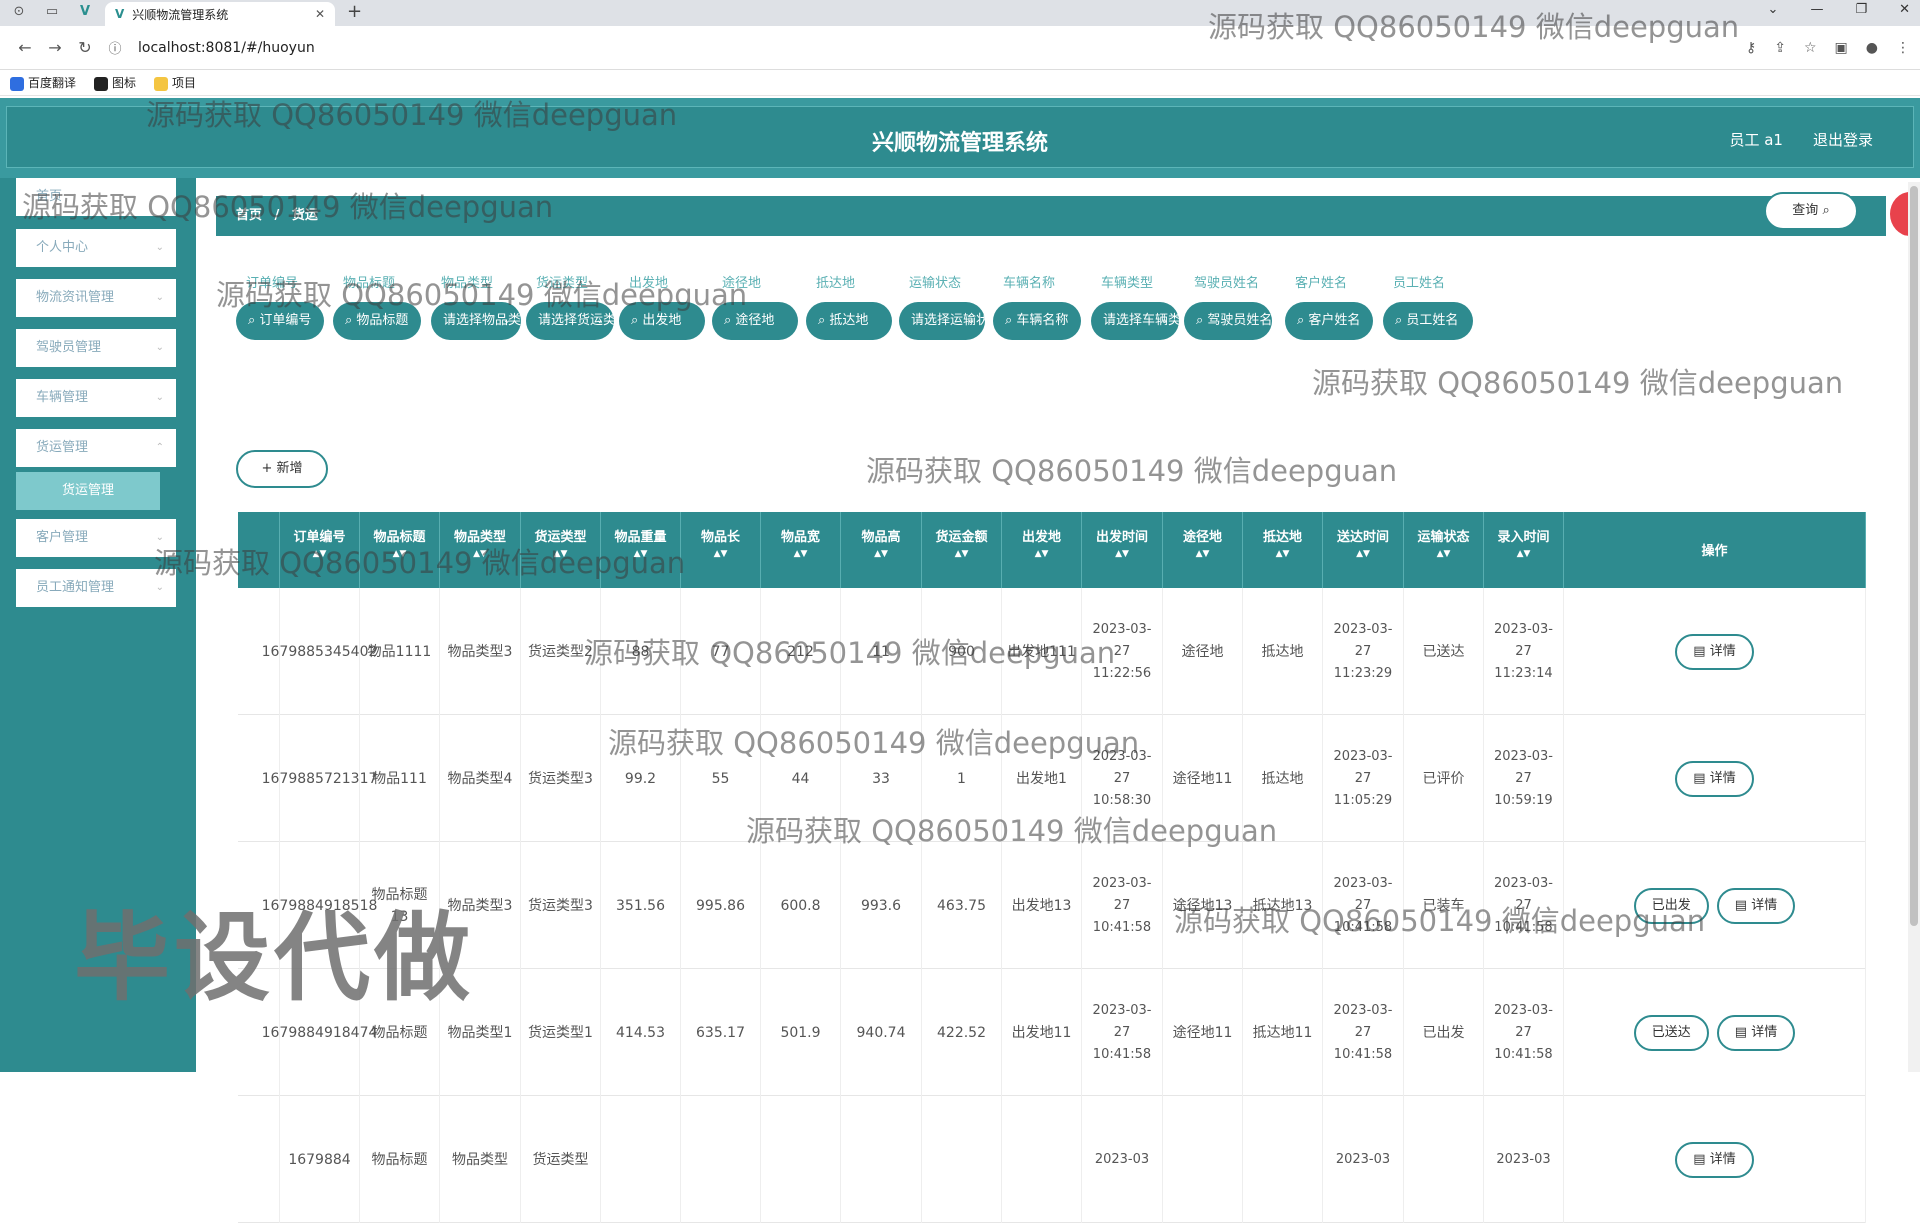 The width and height of the screenshot is (1920, 1223). I want to click on filter-input: ⌕ 客户姓名, so click(1329, 321).